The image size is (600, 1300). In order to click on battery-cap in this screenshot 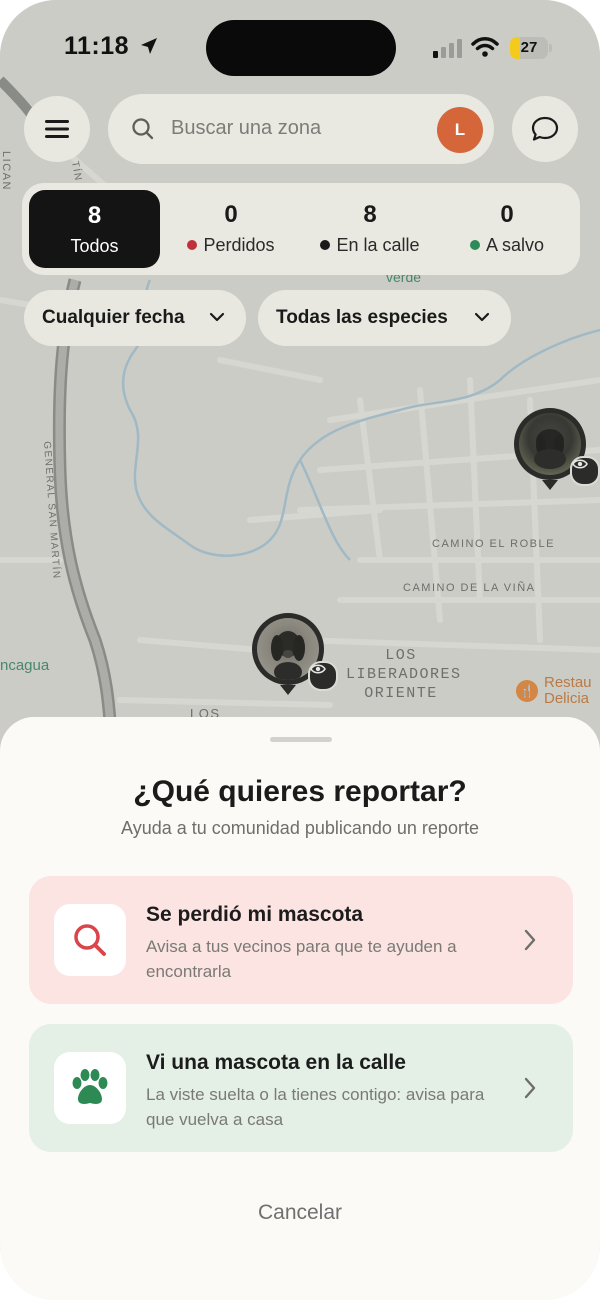, I will do `click(550, 48)`.